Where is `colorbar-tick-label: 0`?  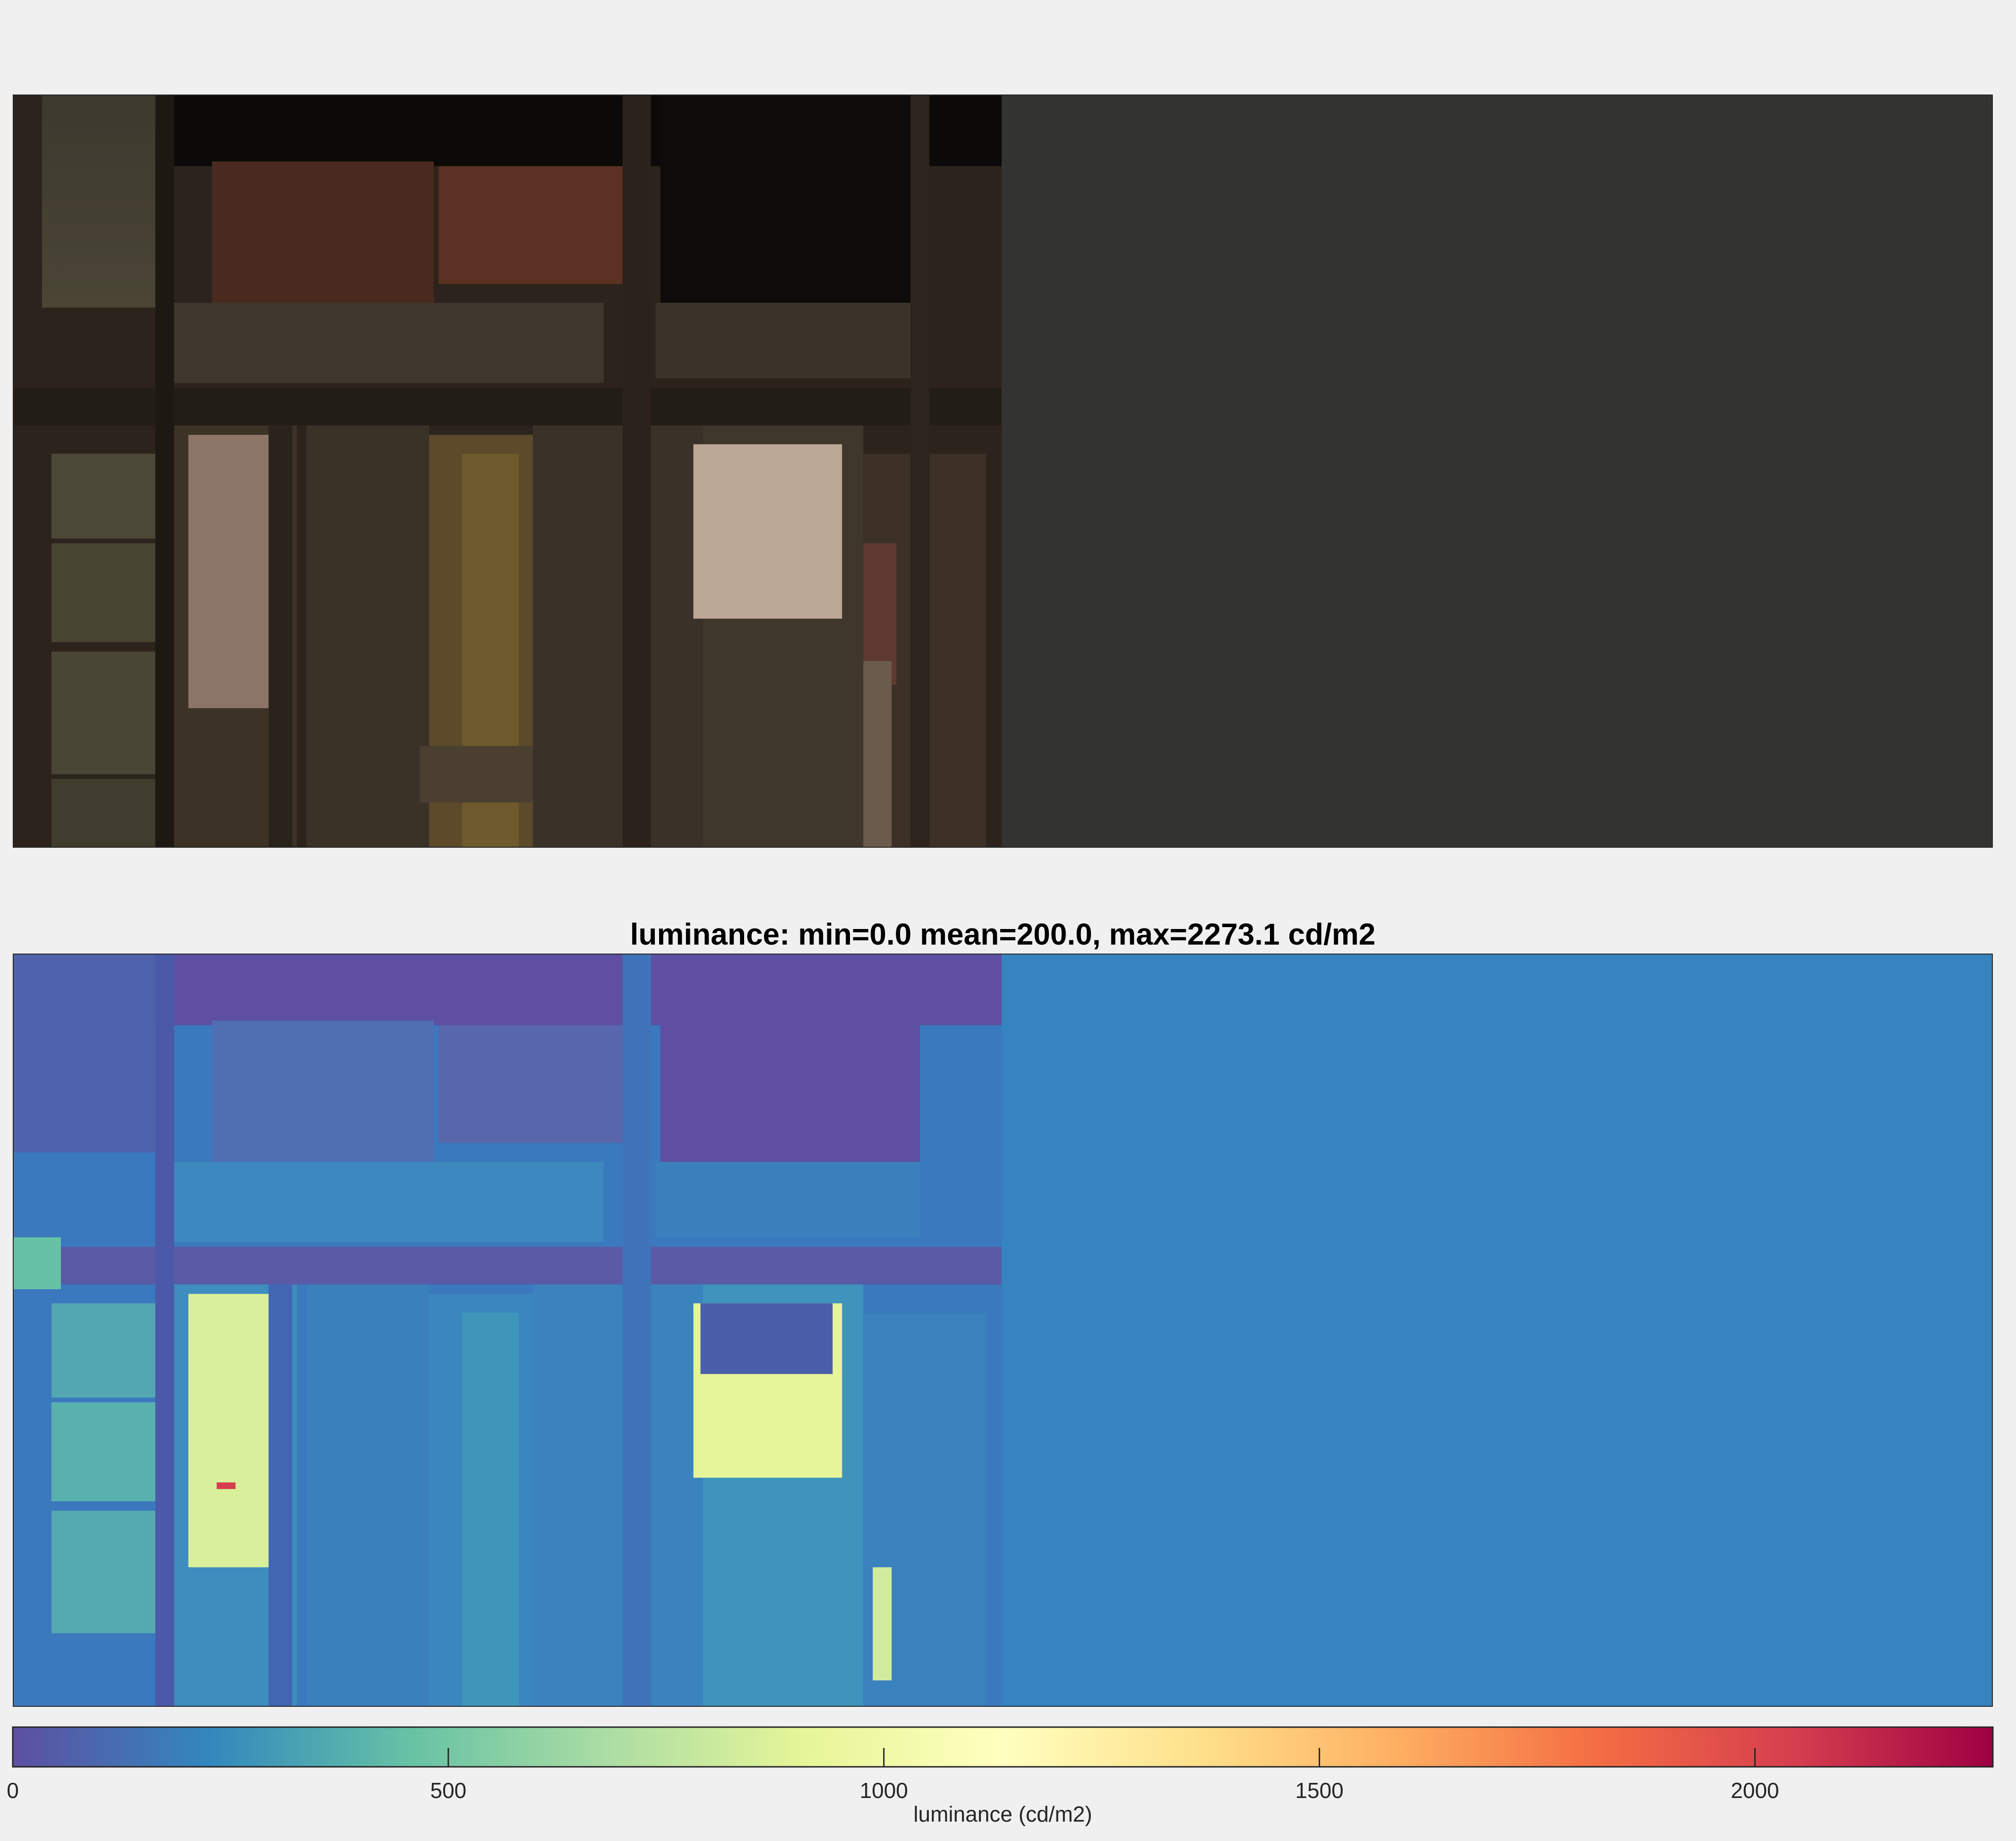
colorbar-tick-label: 0 is located at coordinates (13, 1790).